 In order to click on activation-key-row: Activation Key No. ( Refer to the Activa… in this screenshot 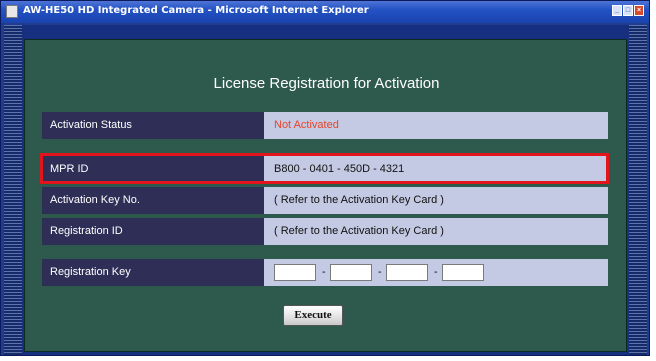, I will do `click(325, 200)`.